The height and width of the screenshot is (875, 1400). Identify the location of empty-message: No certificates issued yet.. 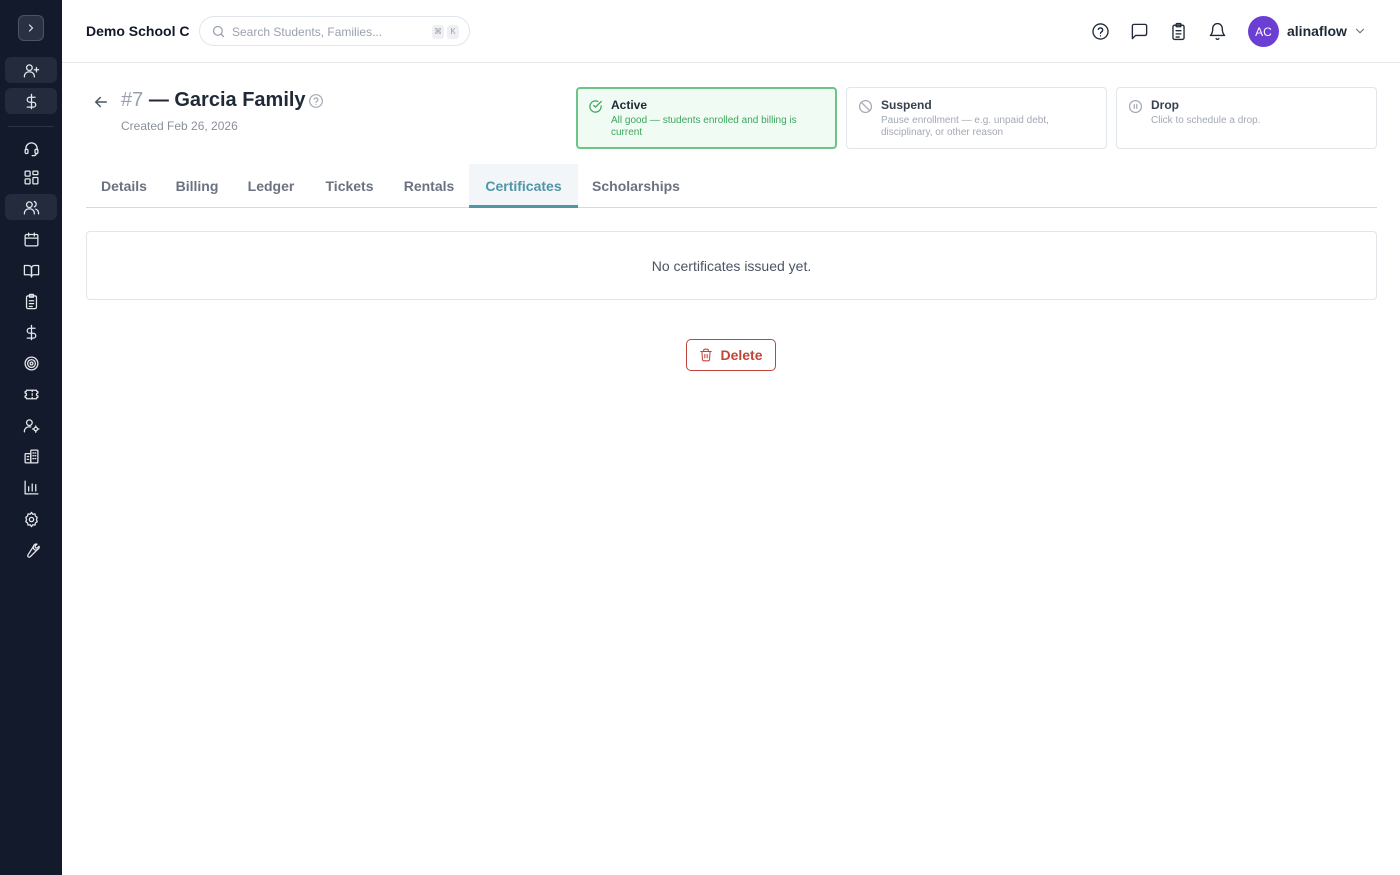
(731, 265).